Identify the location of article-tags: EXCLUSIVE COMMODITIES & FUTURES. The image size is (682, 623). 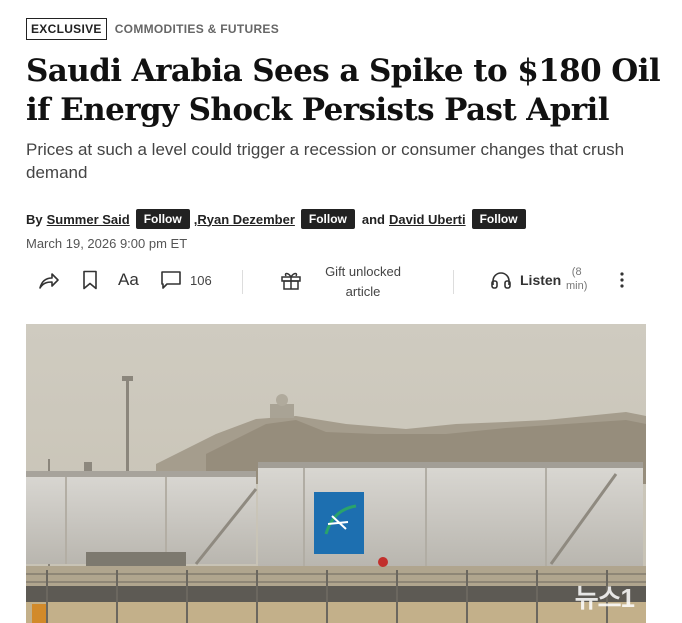
(152, 29).